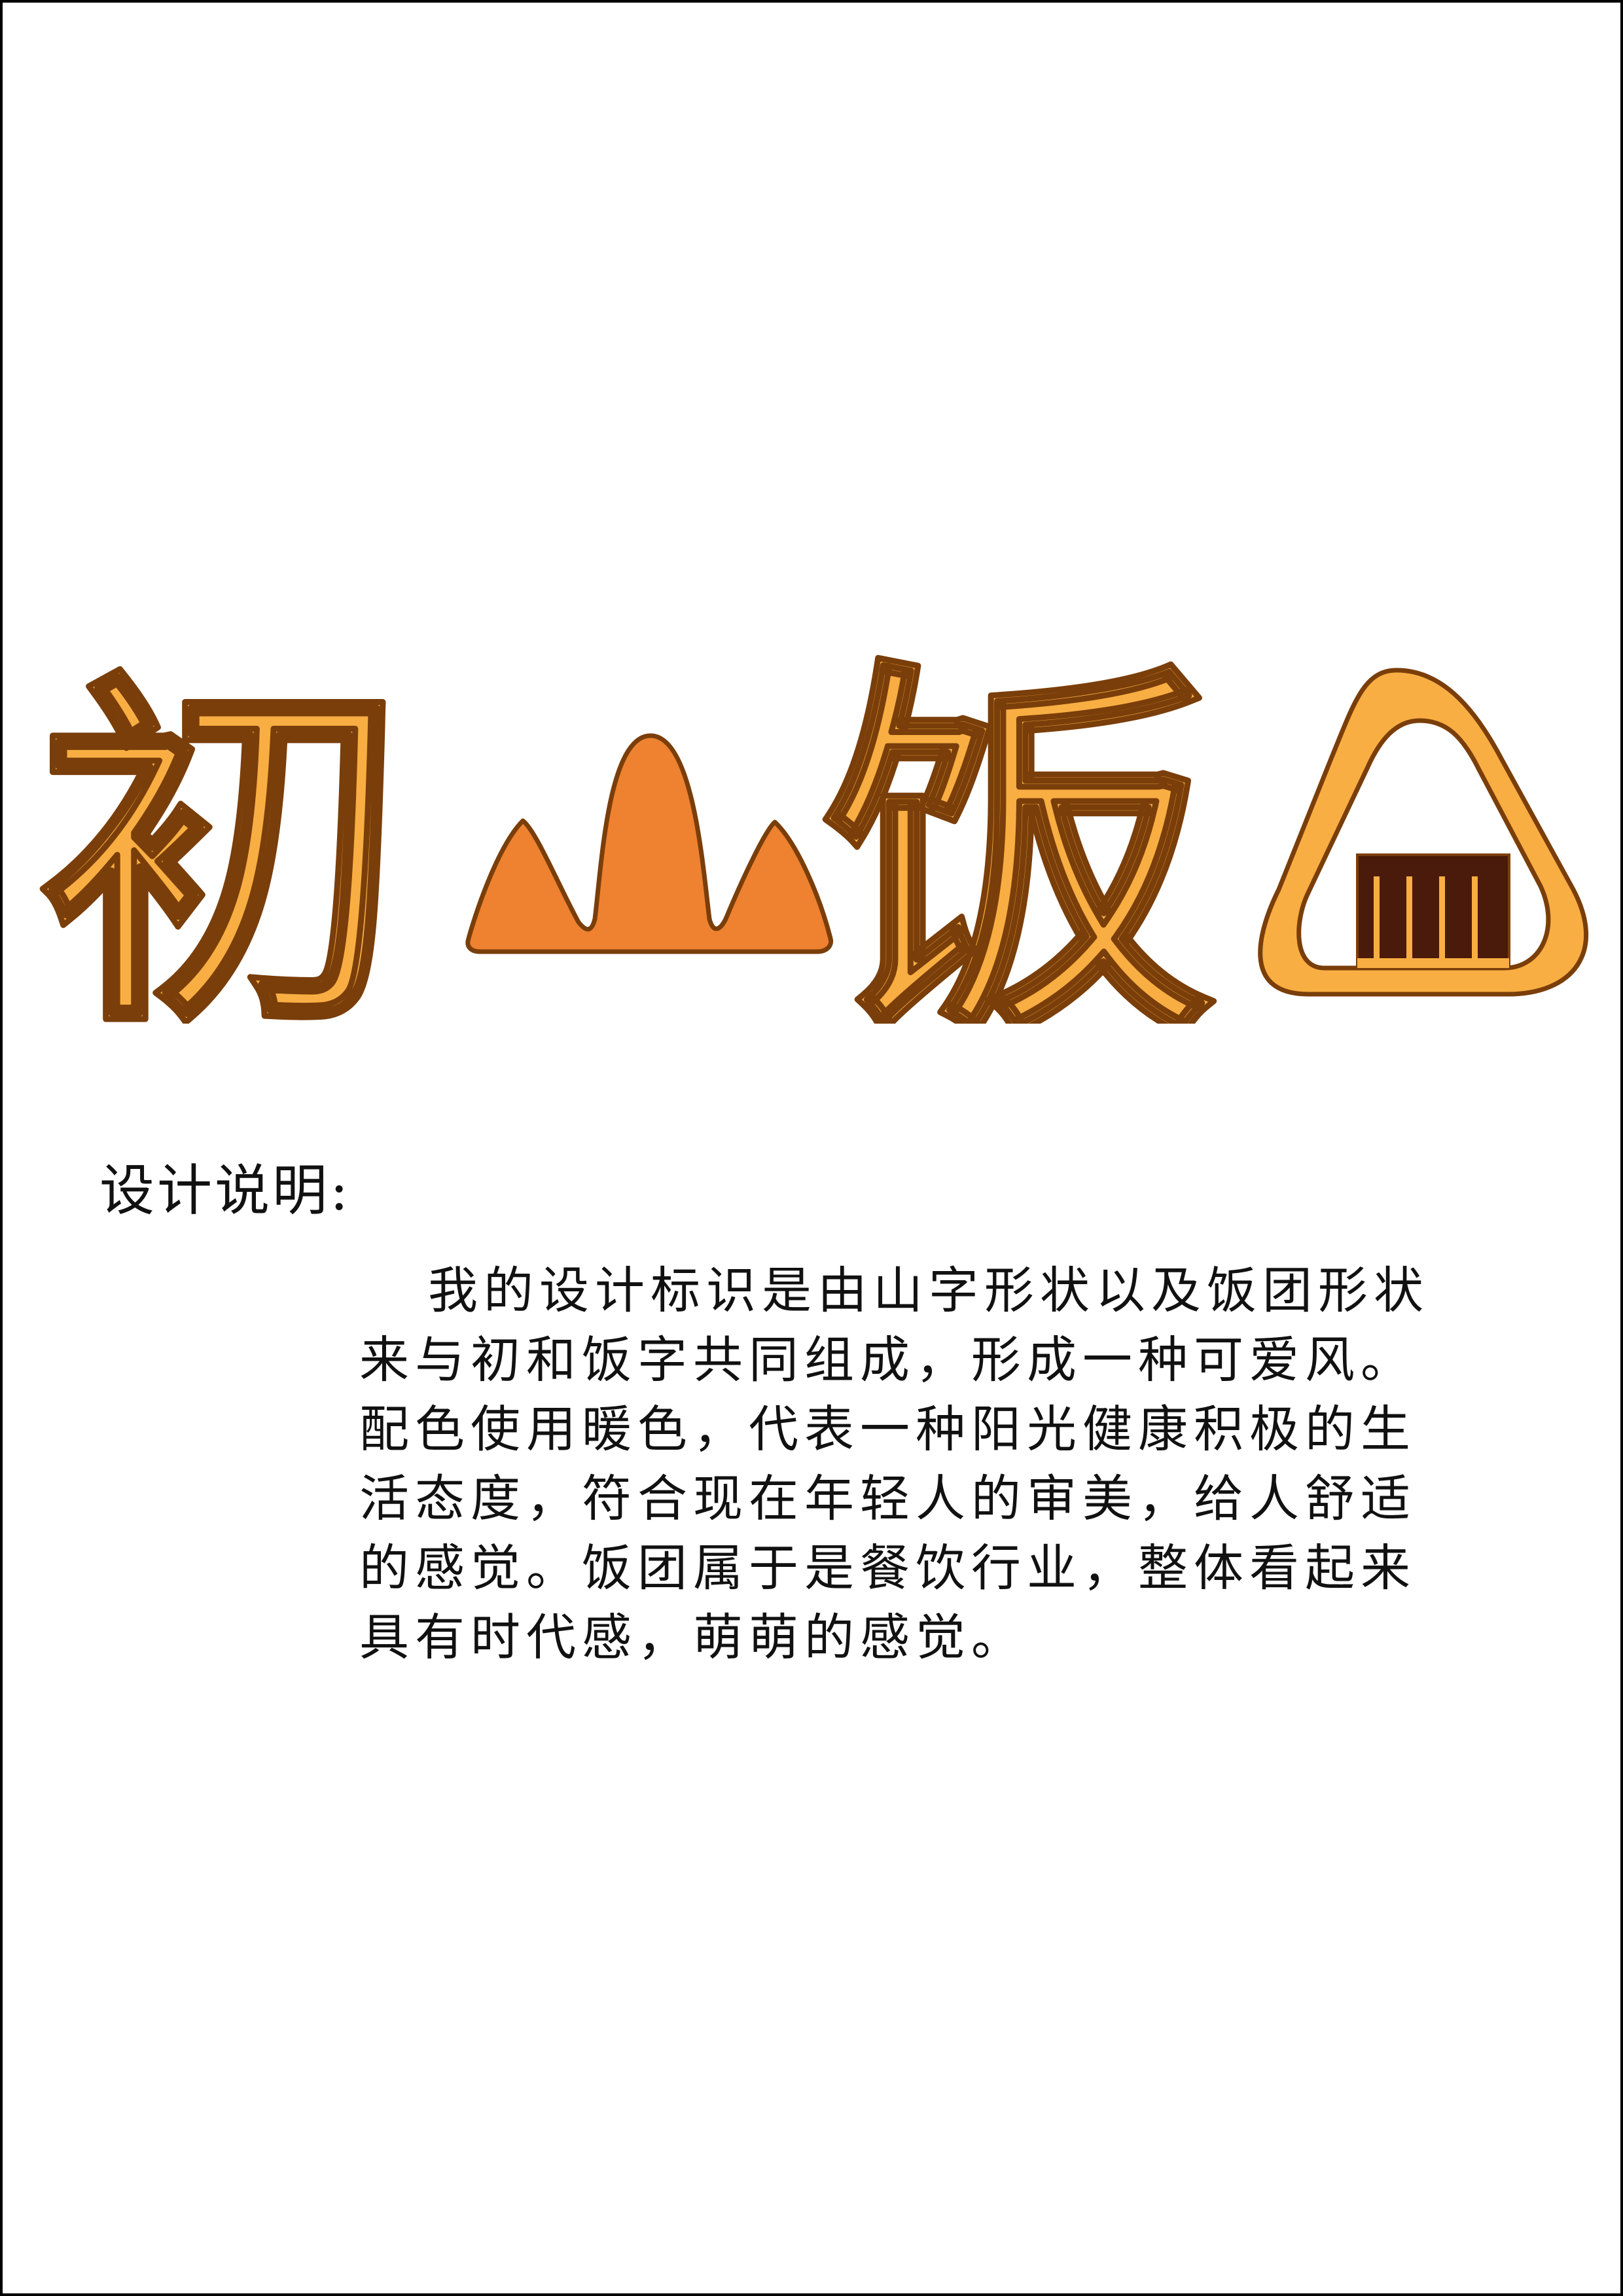 The width and height of the screenshot is (1623, 2296). Describe the element at coordinates (888, 1568) in the screenshot. I see `description-line: 的感觉。饭团属于是餐饮行业，整体看起来` at that location.